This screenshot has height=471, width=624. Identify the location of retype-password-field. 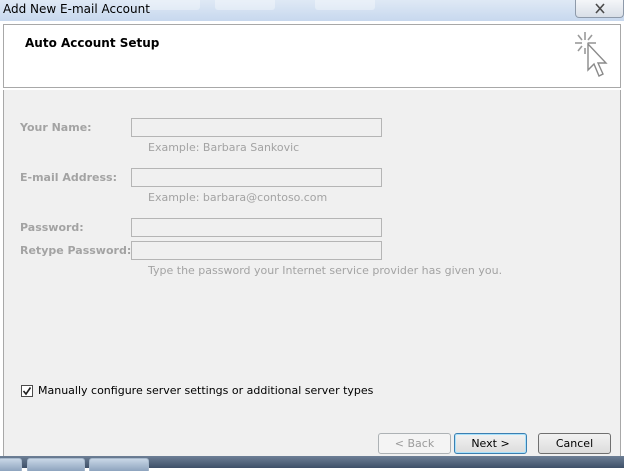
(256, 250).